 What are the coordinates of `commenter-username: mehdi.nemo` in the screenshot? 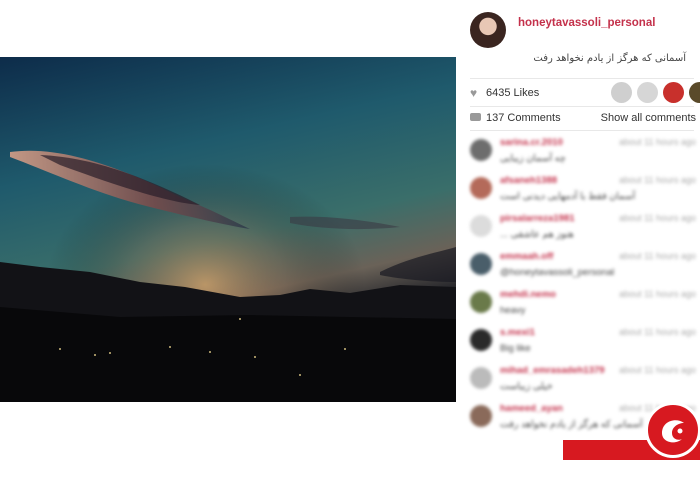 It's located at (528, 294).